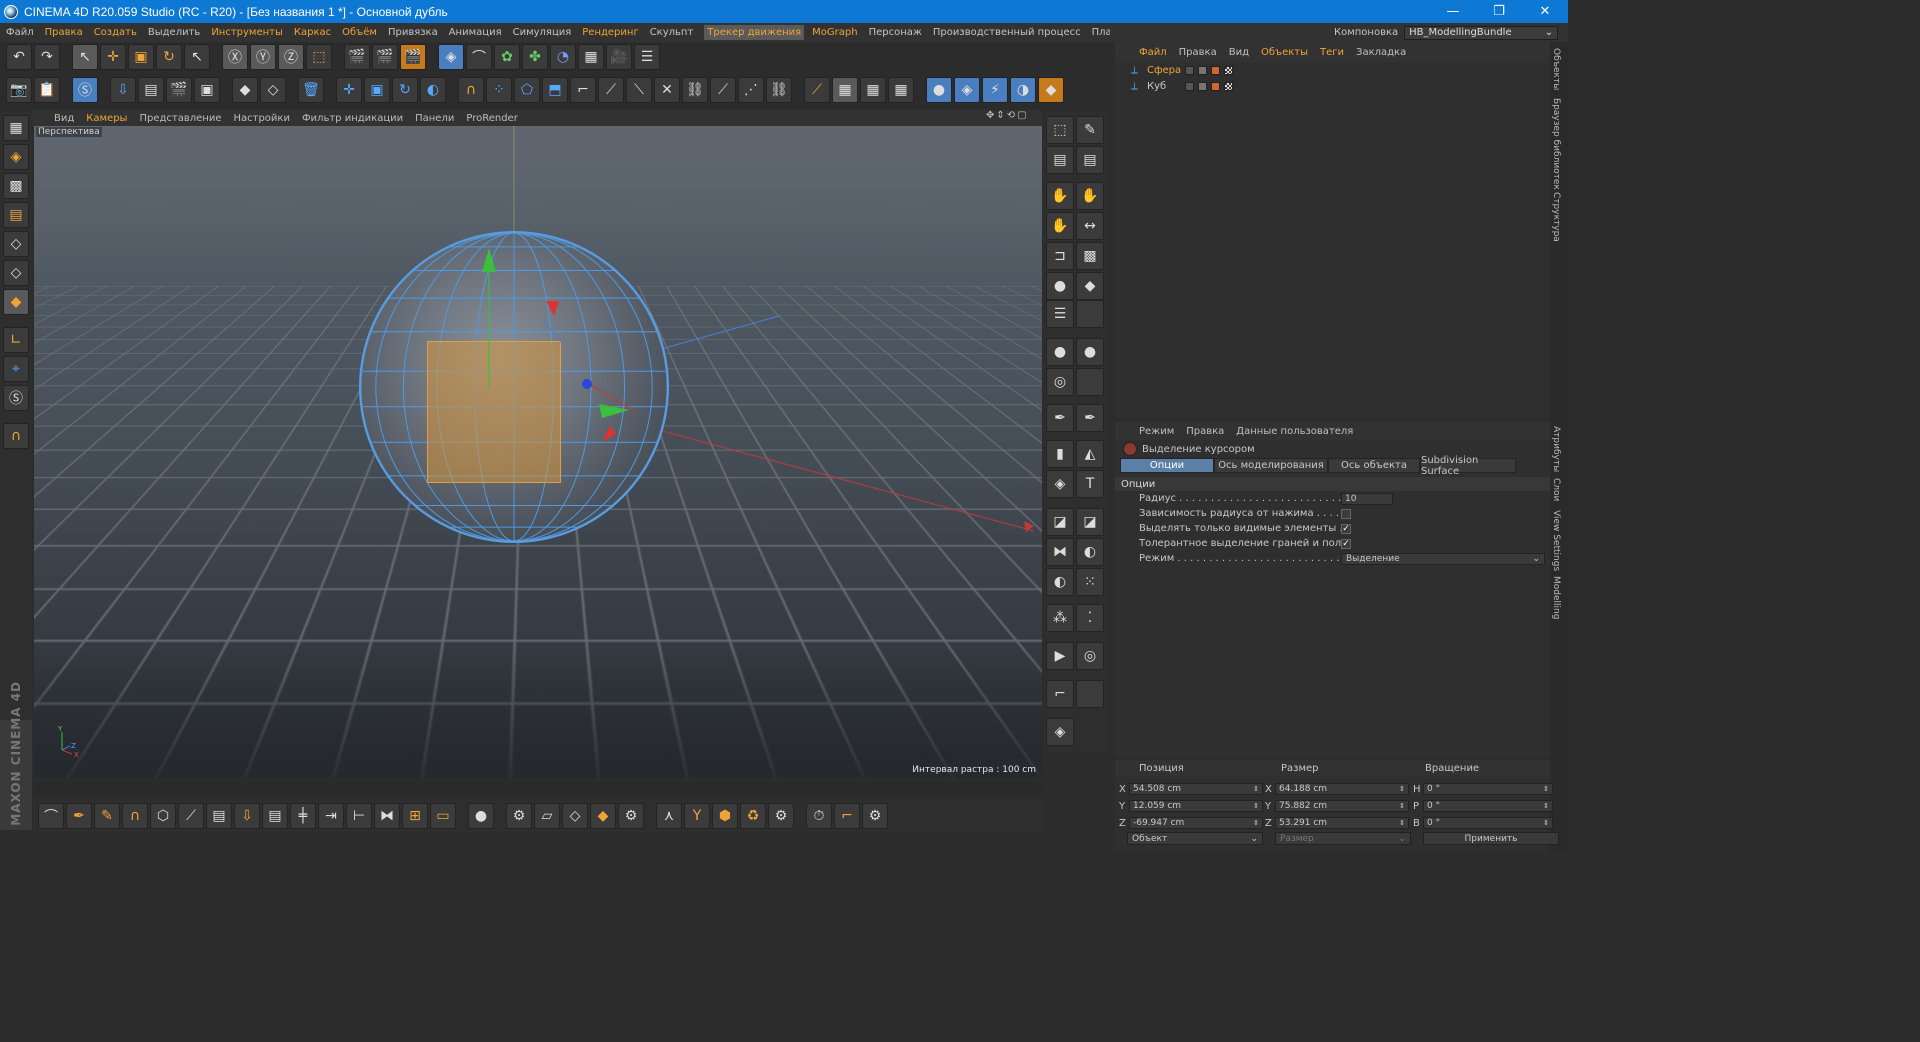 This screenshot has width=1920, height=1042. What do you see at coordinates (967, 90) in the screenshot?
I see `scene-icon: ◈` at bounding box center [967, 90].